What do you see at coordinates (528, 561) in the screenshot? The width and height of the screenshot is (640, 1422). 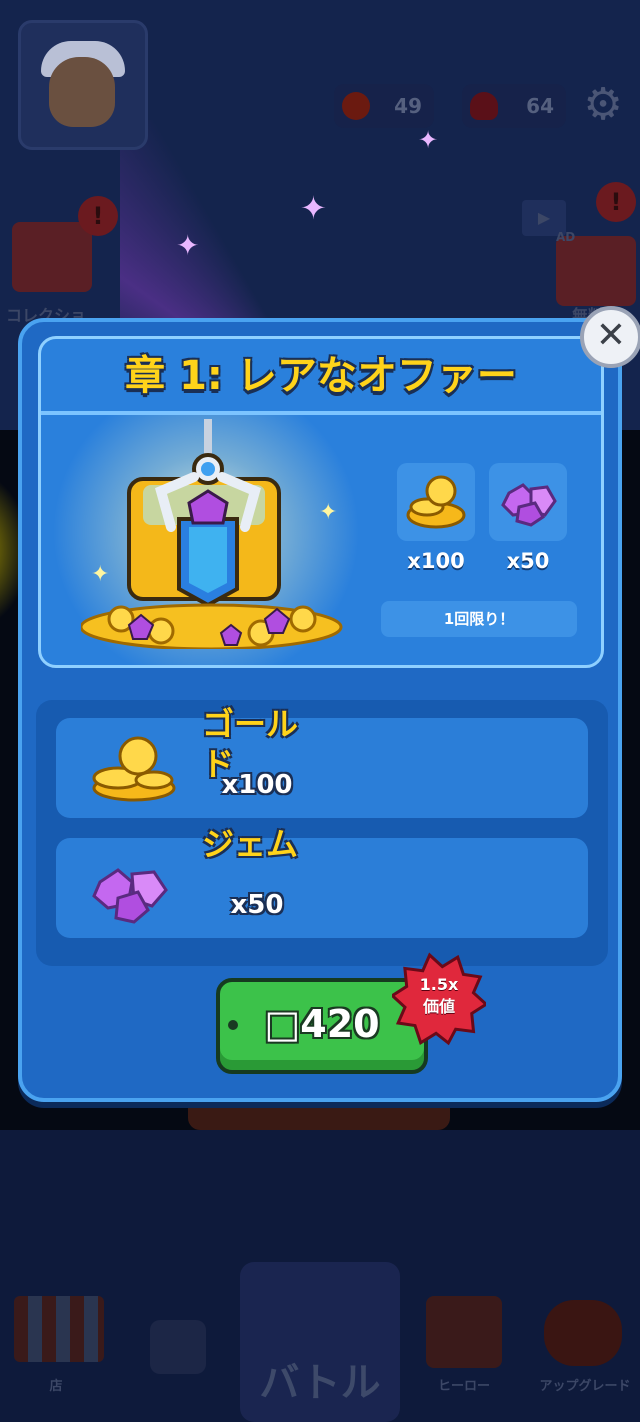 I see `reward-gems-qty: x50` at bounding box center [528, 561].